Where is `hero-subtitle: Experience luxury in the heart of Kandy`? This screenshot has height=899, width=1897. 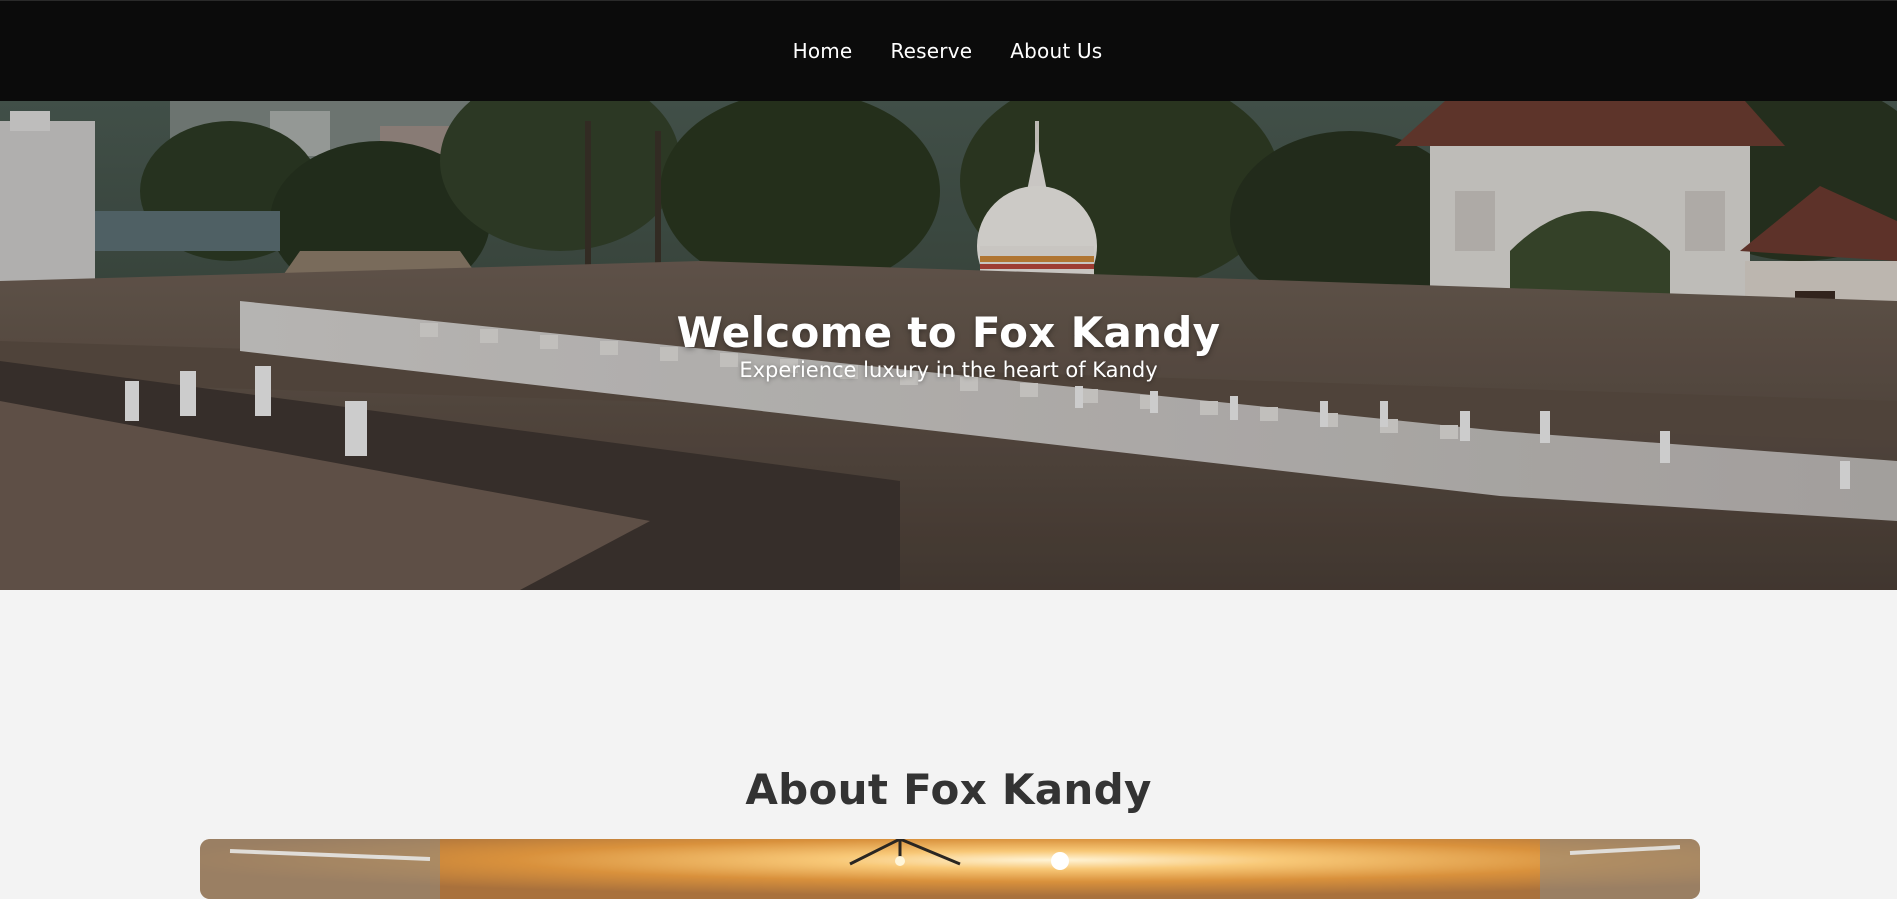
hero-subtitle: Experience luxury in the heart of Kandy is located at coordinates (948, 370).